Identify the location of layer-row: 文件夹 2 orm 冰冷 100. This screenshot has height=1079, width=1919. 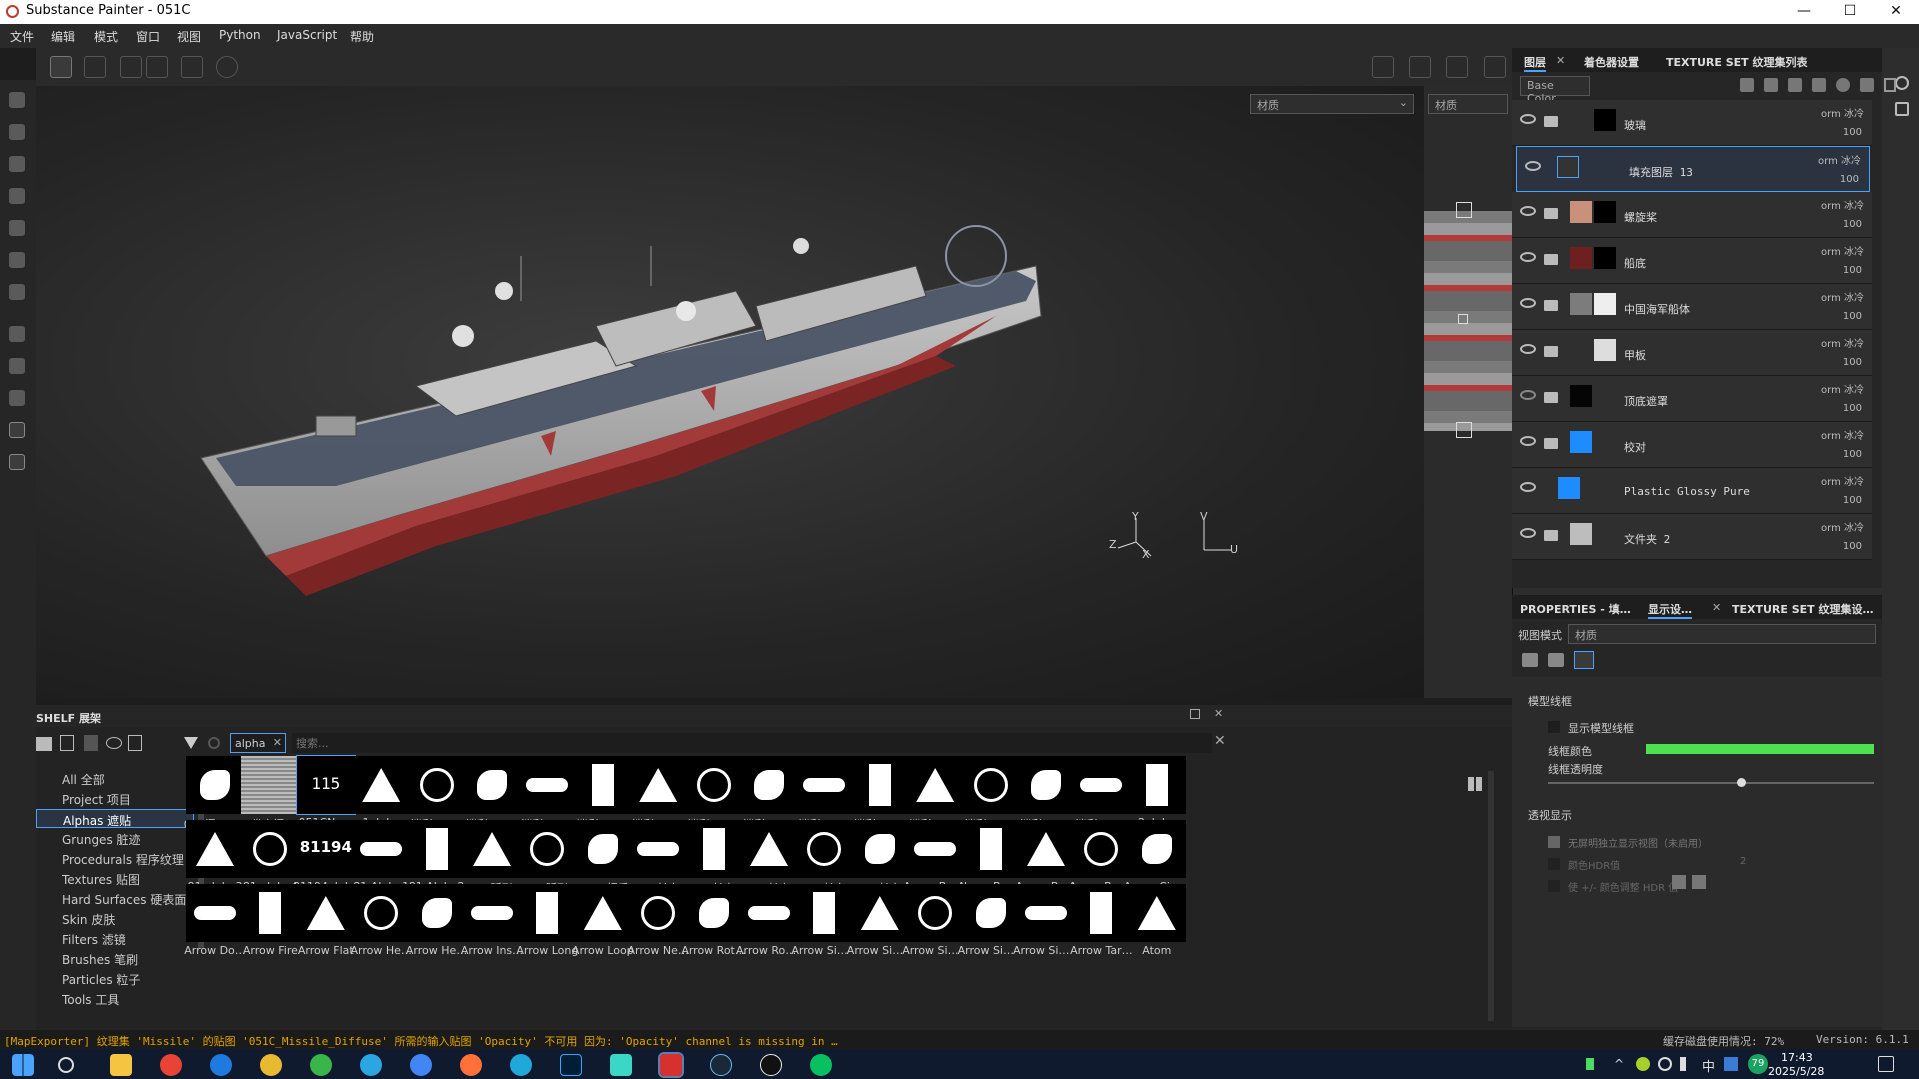
(1692, 537).